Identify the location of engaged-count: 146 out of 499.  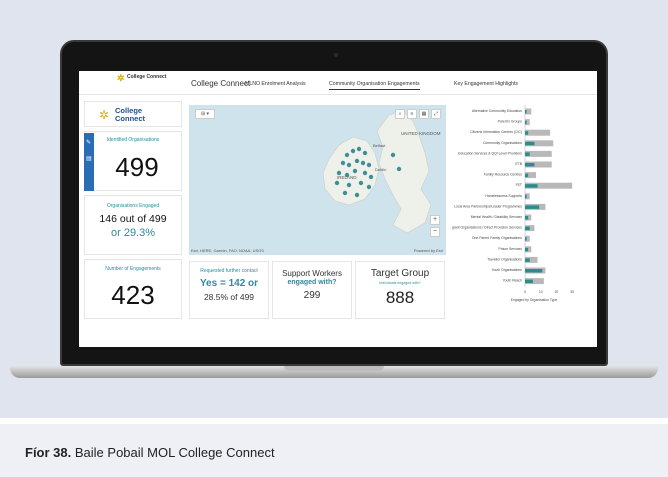
(133, 219).